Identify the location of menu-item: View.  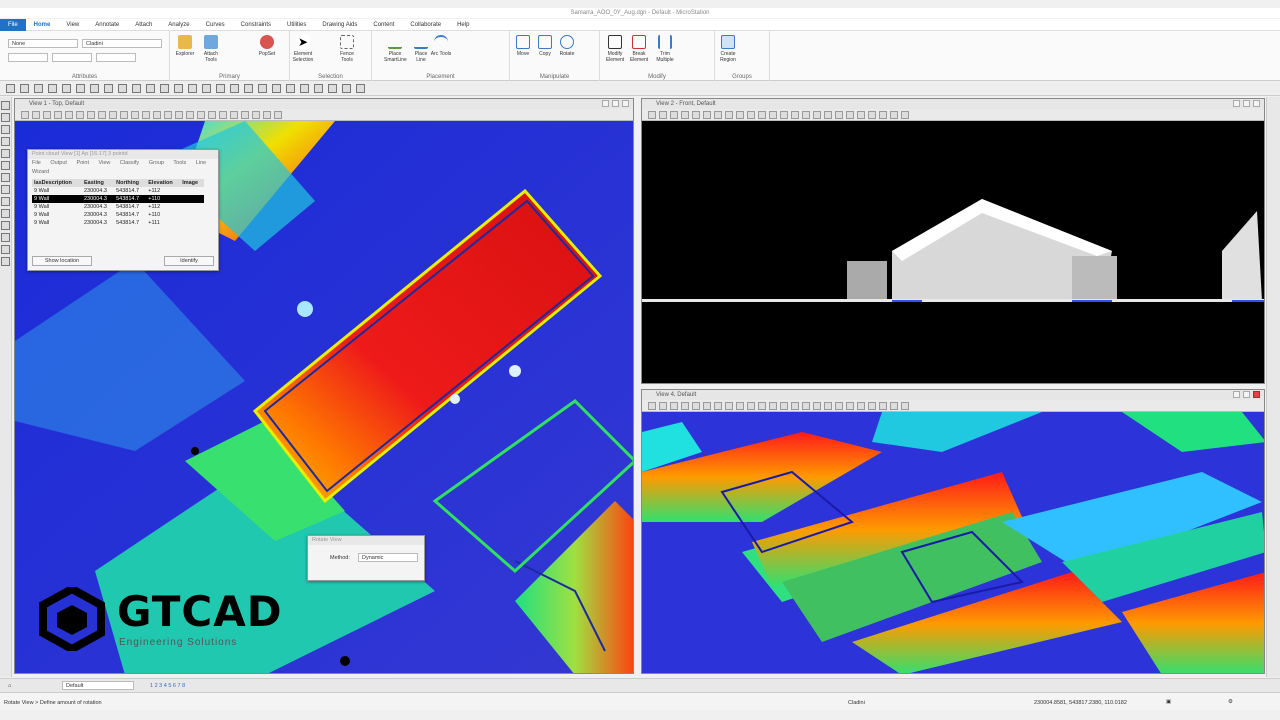
(105, 163).